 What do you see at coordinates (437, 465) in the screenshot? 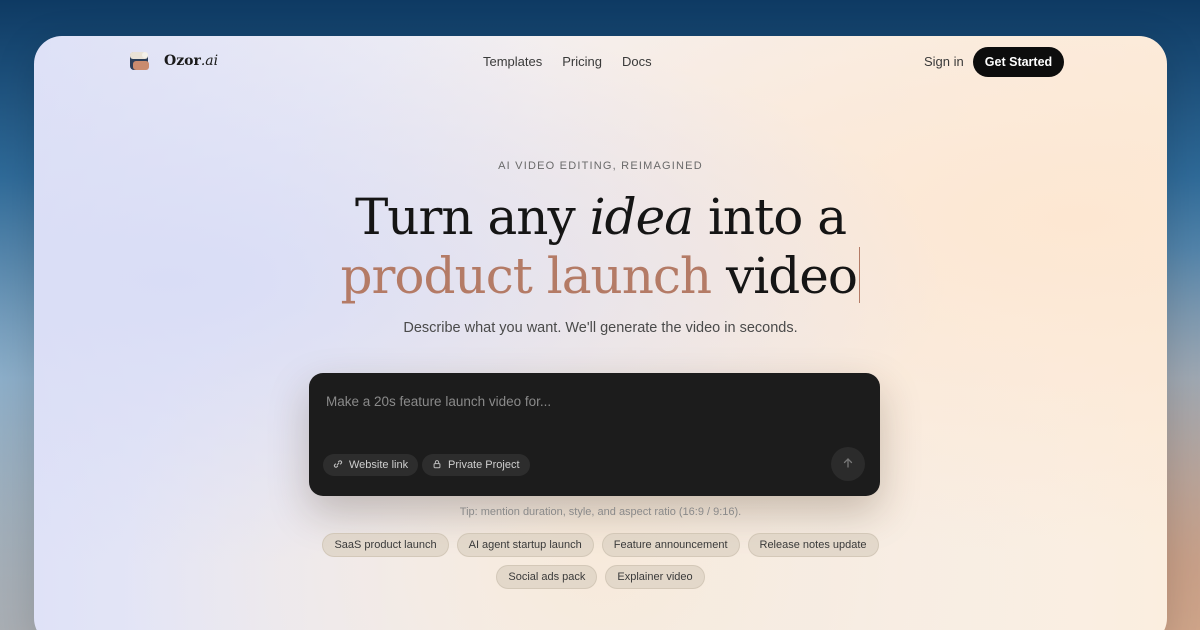
I see `lock-icon` at bounding box center [437, 465].